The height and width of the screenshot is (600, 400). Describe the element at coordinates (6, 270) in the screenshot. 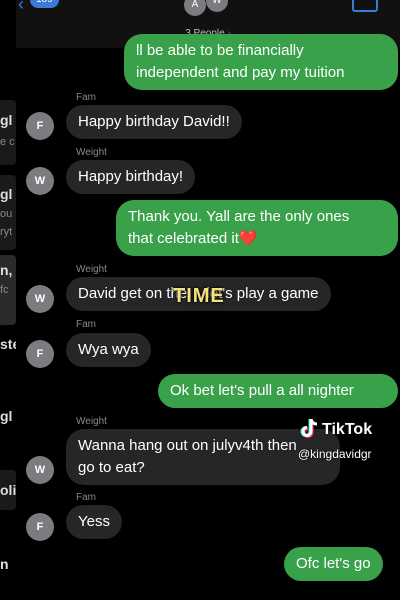

I see `background-fragment: n,` at that location.